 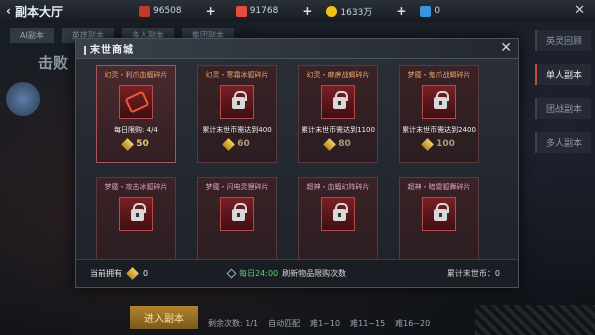 I want to click on resource-4: 0, so click(x=430, y=11).